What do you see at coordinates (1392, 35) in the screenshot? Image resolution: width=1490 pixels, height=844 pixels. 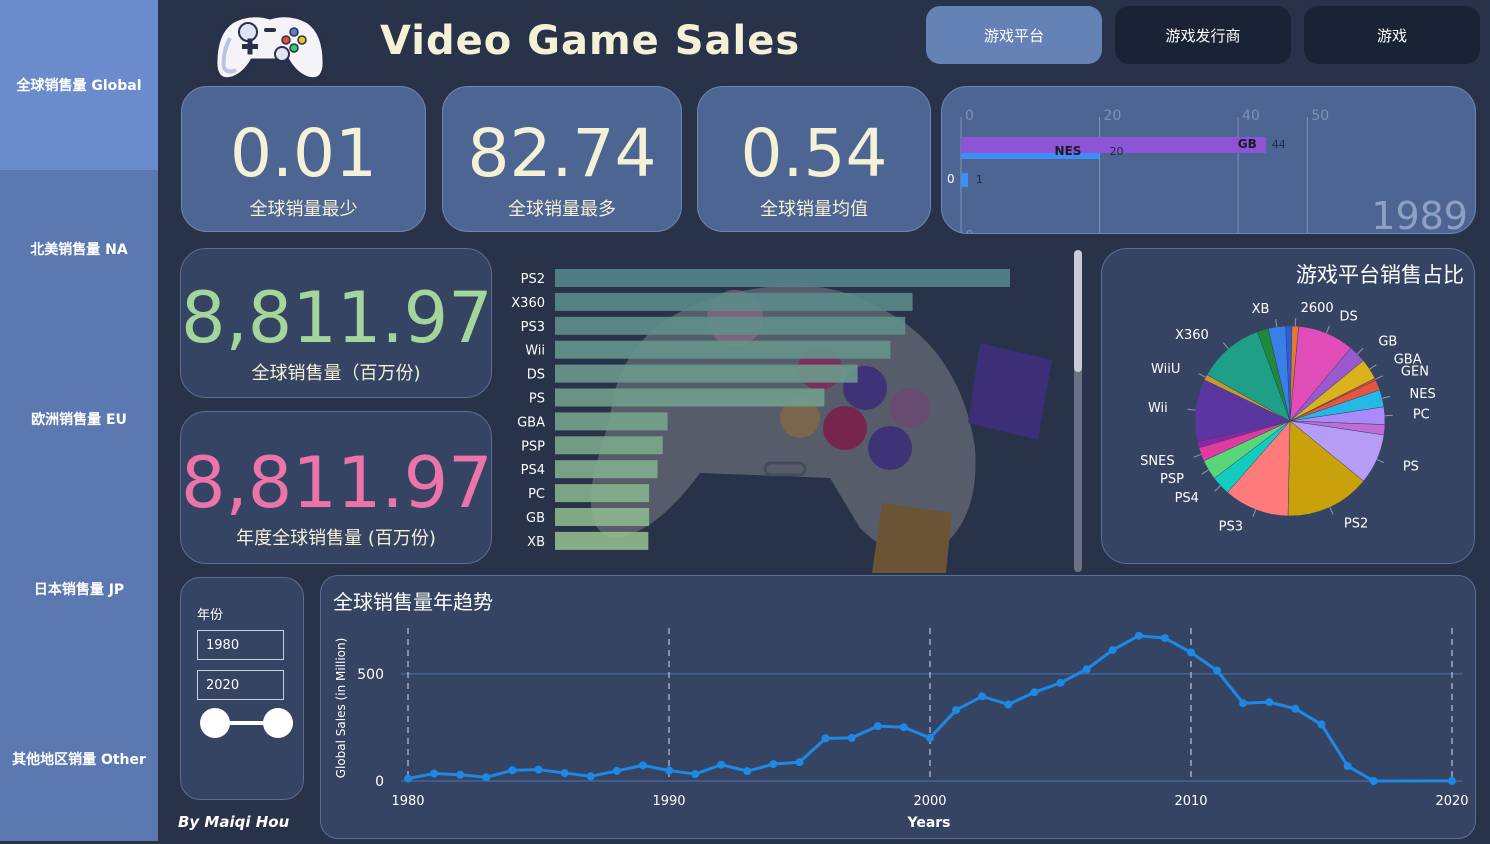 I see `tab-game: 游戏` at bounding box center [1392, 35].